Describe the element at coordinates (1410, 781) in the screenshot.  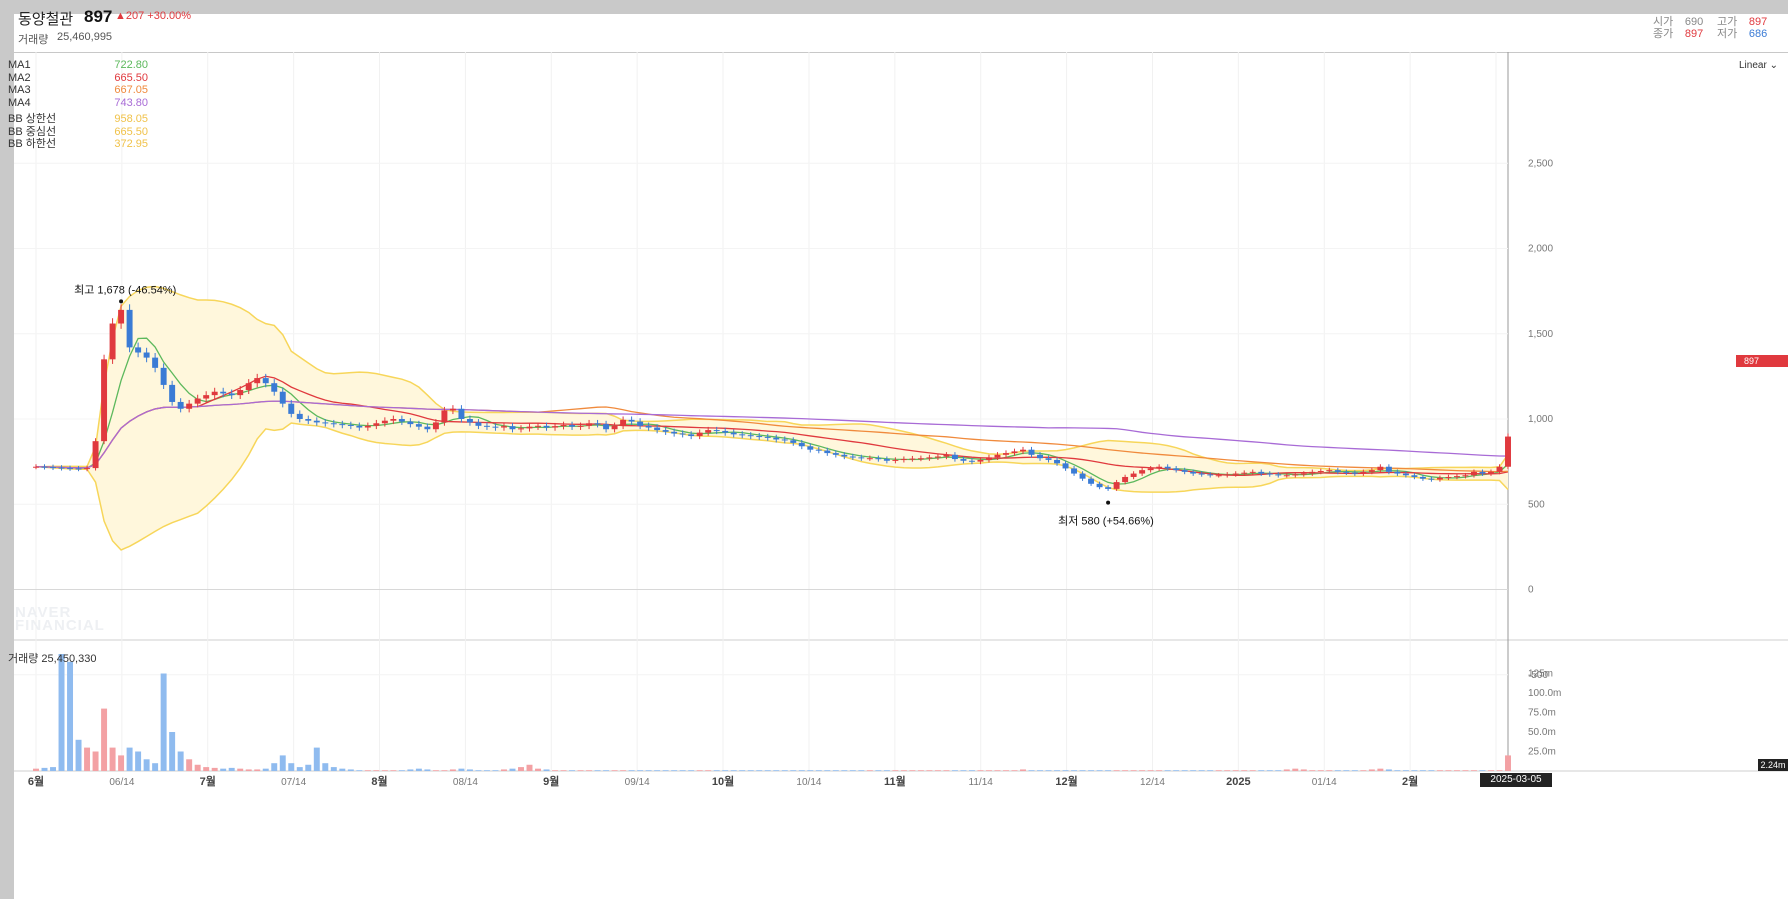
I see `x-tick-label: 2월` at that location.